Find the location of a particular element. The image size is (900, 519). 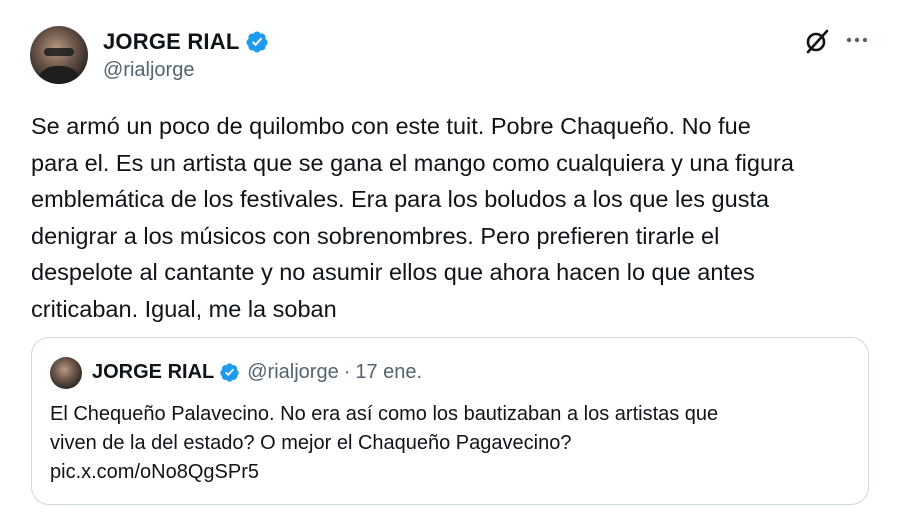

quoted-author-avatar is located at coordinates (66, 373).